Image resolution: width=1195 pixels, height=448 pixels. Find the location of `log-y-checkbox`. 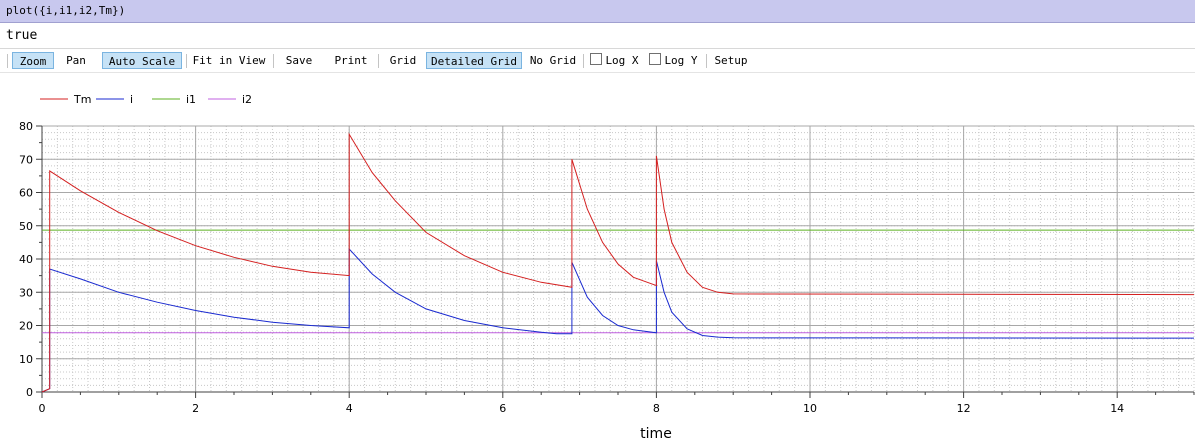

log-y-checkbox is located at coordinates (655, 59).